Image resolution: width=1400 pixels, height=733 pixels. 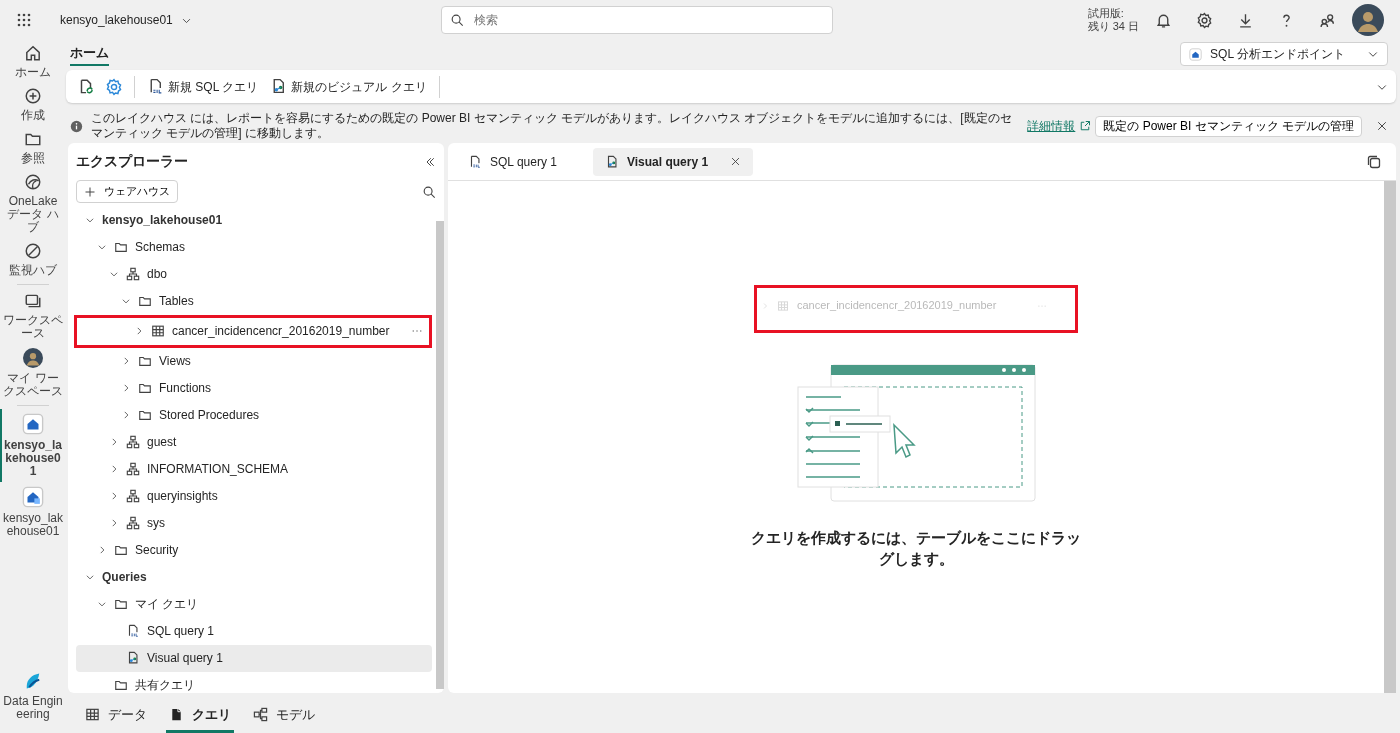 What do you see at coordinates (348, 86) in the screenshot?
I see `new-visual-query-button: 新規のビジュアル クエリ` at bounding box center [348, 86].